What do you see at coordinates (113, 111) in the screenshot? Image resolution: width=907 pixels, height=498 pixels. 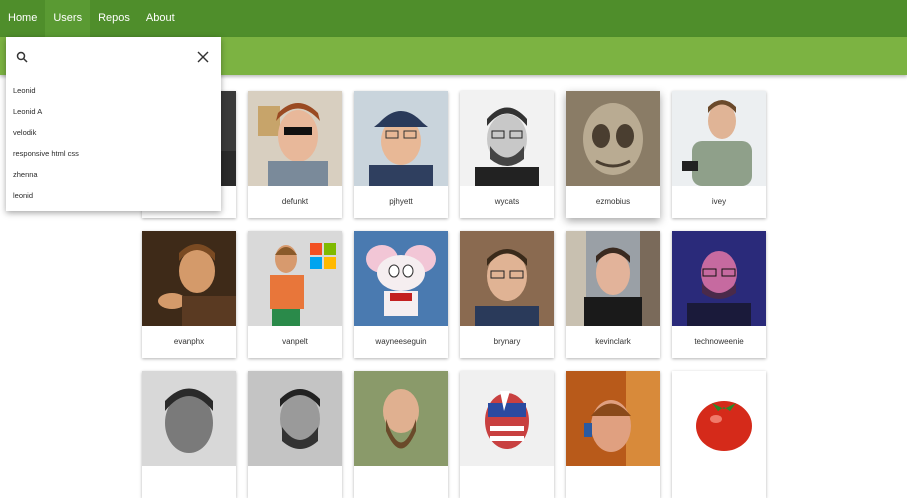 I see `suggestion-item: Leonid A` at bounding box center [113, 111].